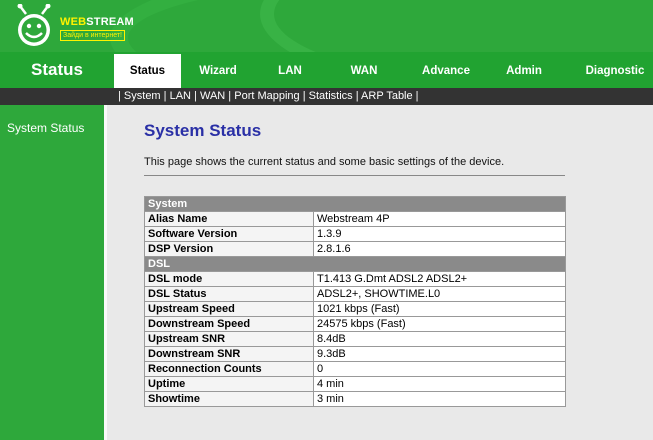  I want to click on table-row: DSL Status ADSL2+, SHOWTIME.L0, so click(355, 294).